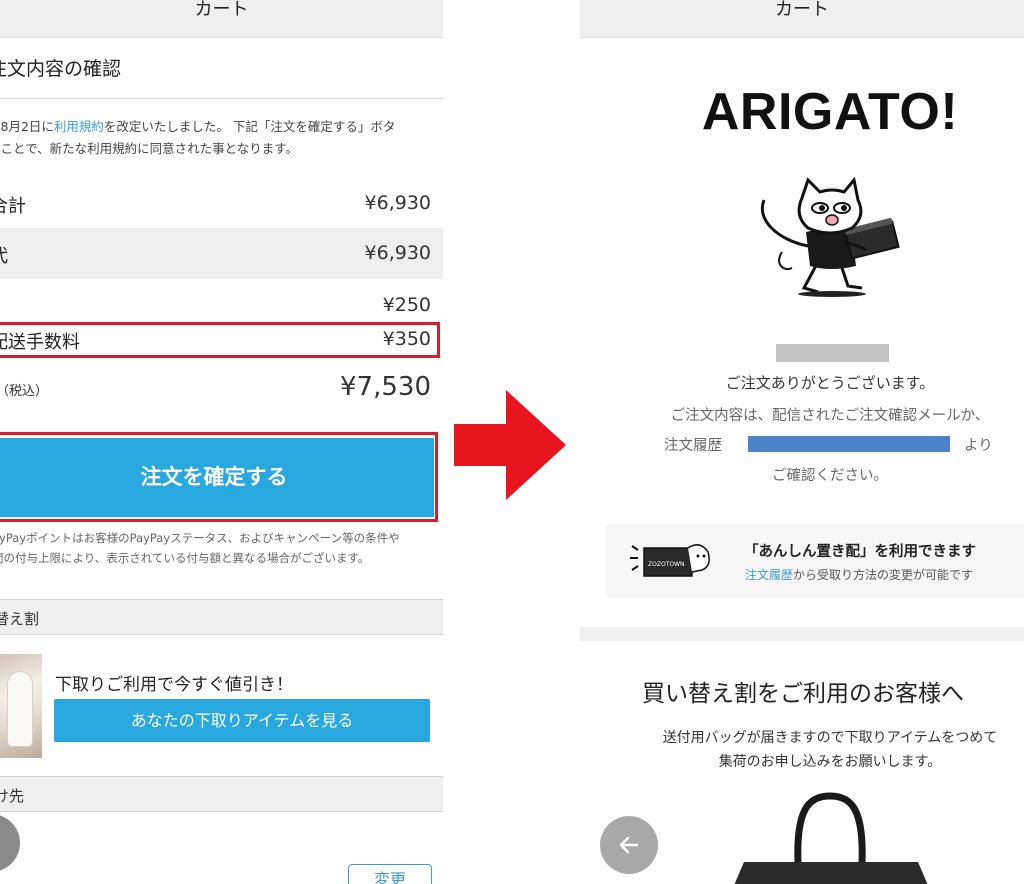 The image size is (1024, 884). I want to click on total-label: （税込）, so click(24, 391).